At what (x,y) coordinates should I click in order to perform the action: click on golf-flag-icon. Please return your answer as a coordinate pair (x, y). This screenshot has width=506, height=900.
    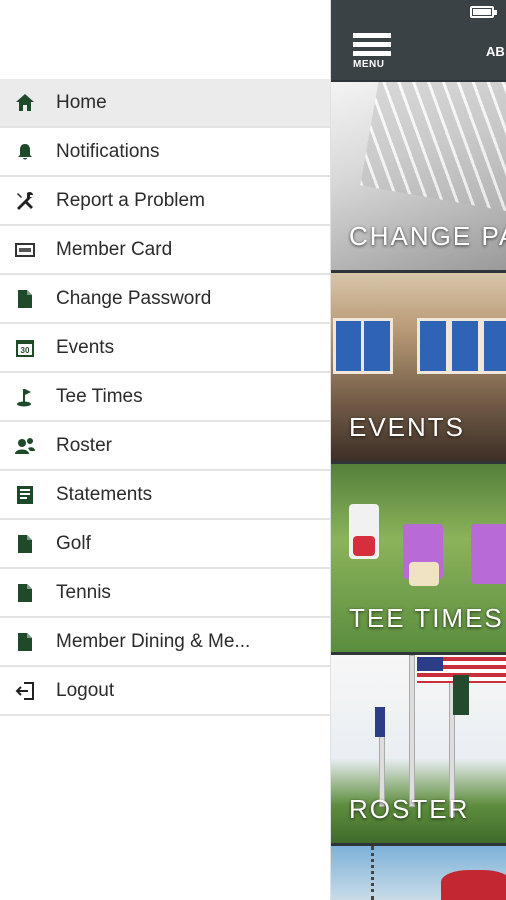
    Looking at the image, I should click on (25, 397).